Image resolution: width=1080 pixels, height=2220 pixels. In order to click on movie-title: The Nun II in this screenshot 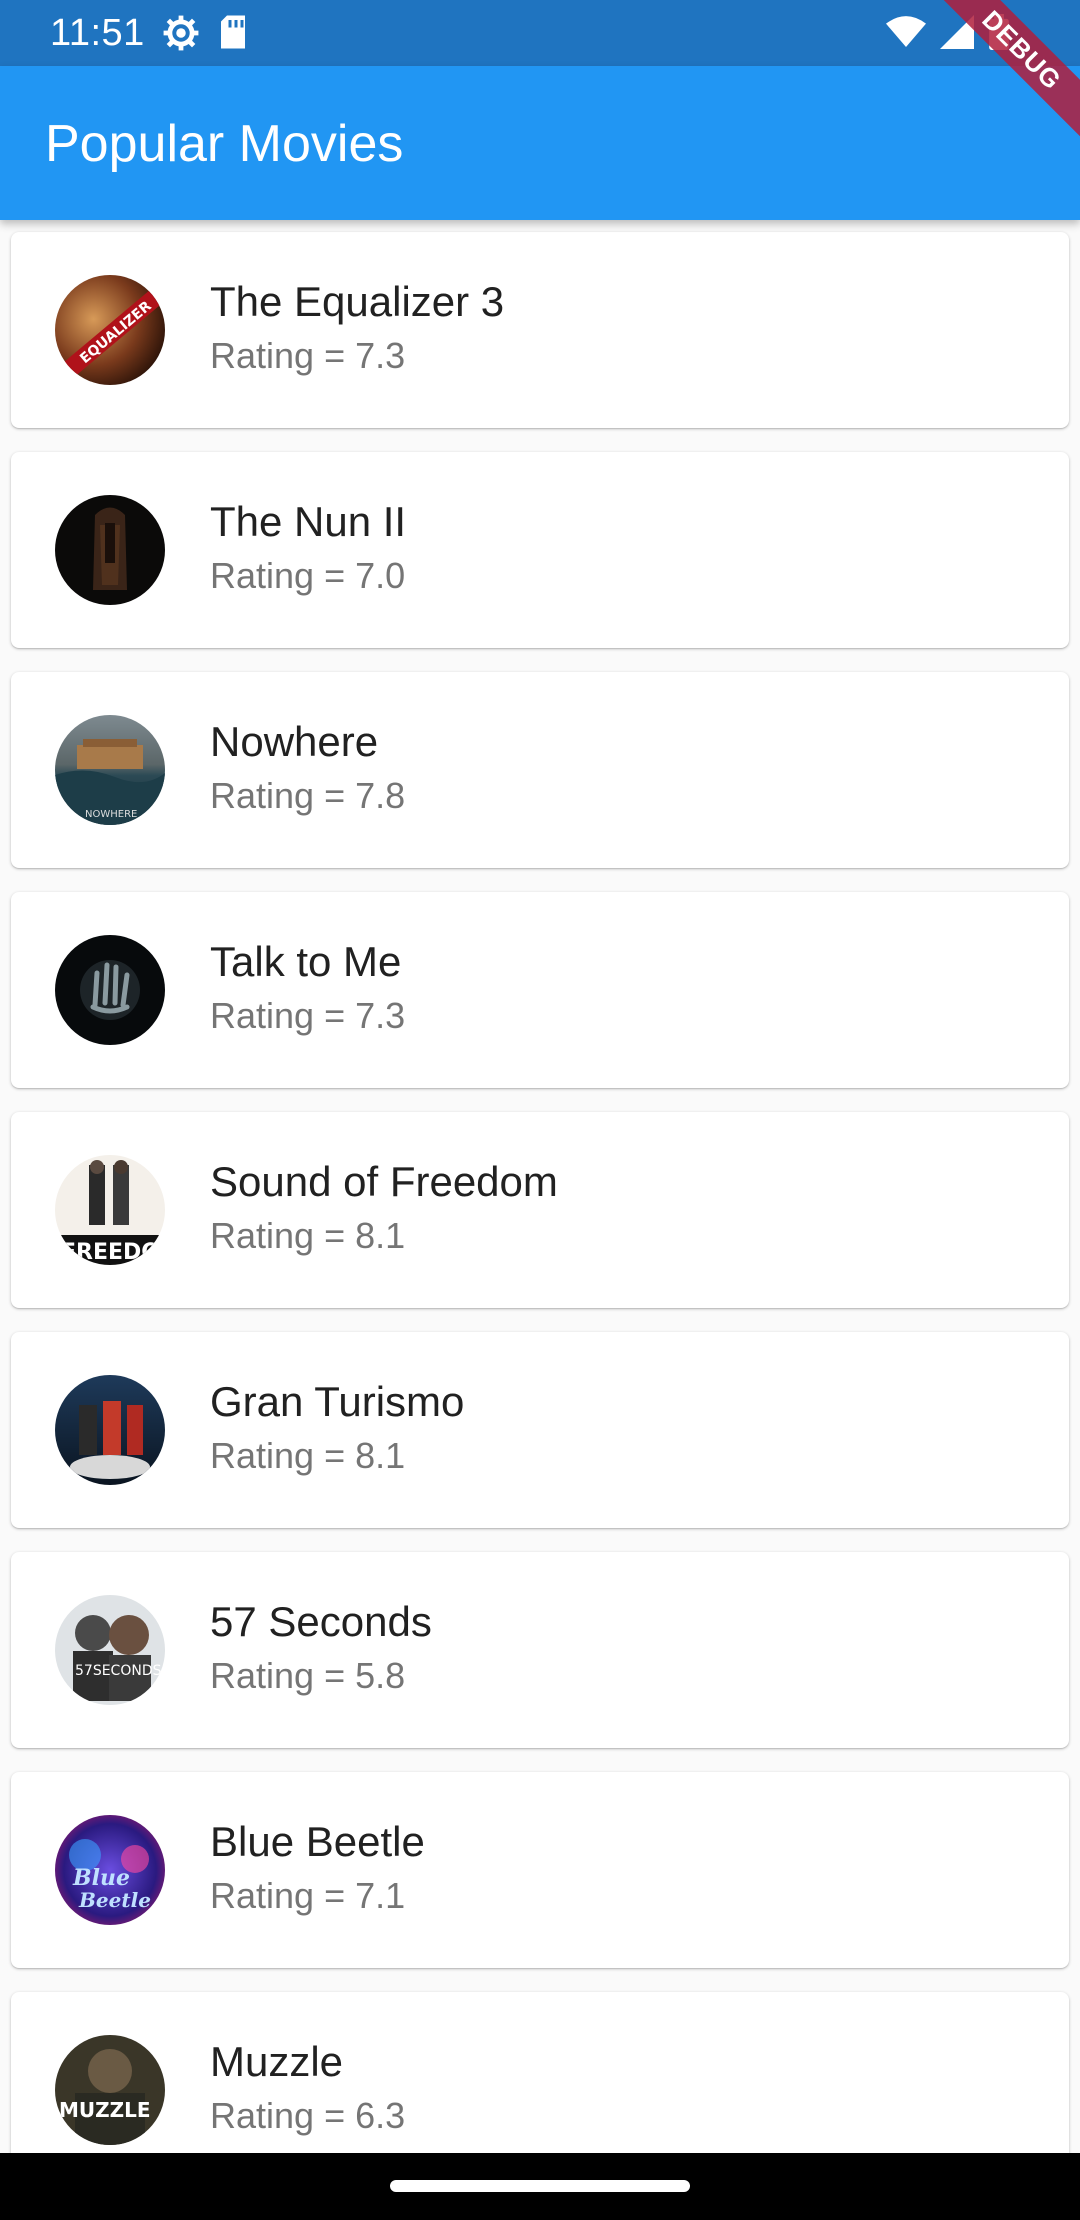, I will do `click(308, 521)`.